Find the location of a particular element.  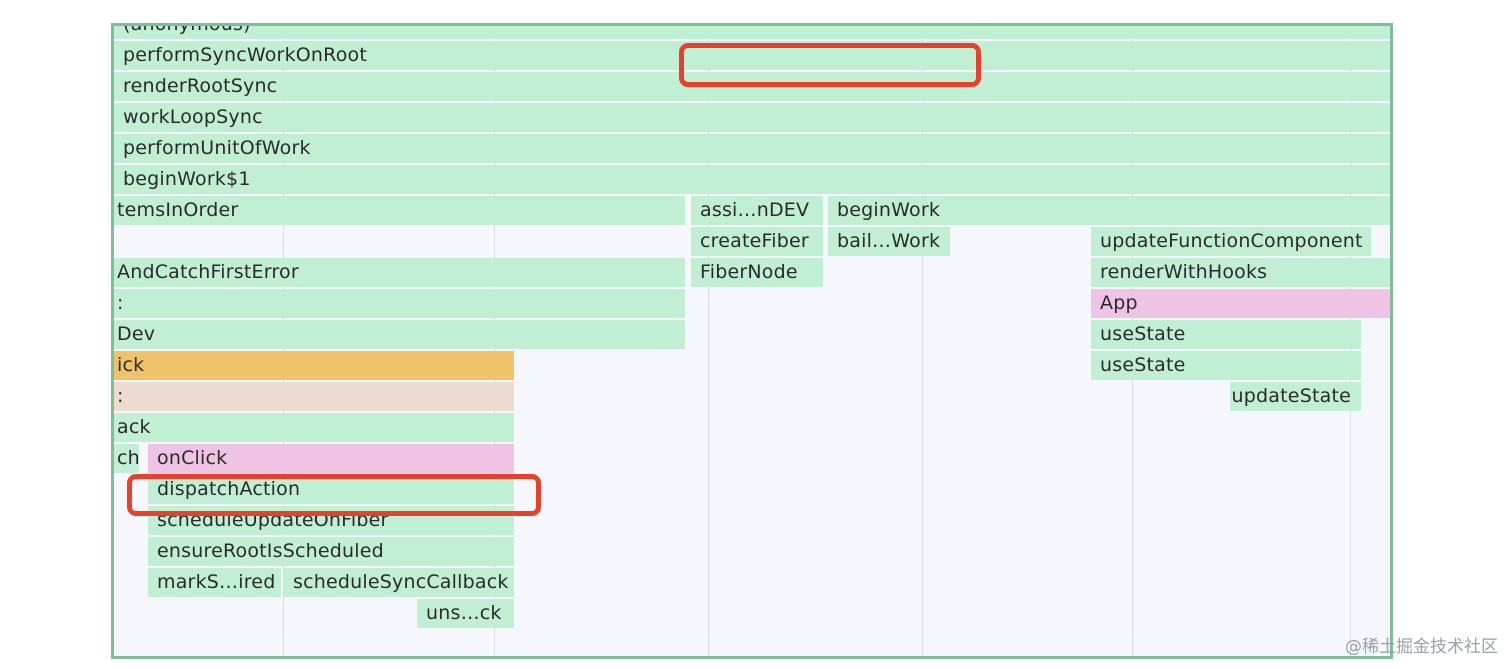

flame-frame: performUnitOfWork is located at coordinates (752, 148).